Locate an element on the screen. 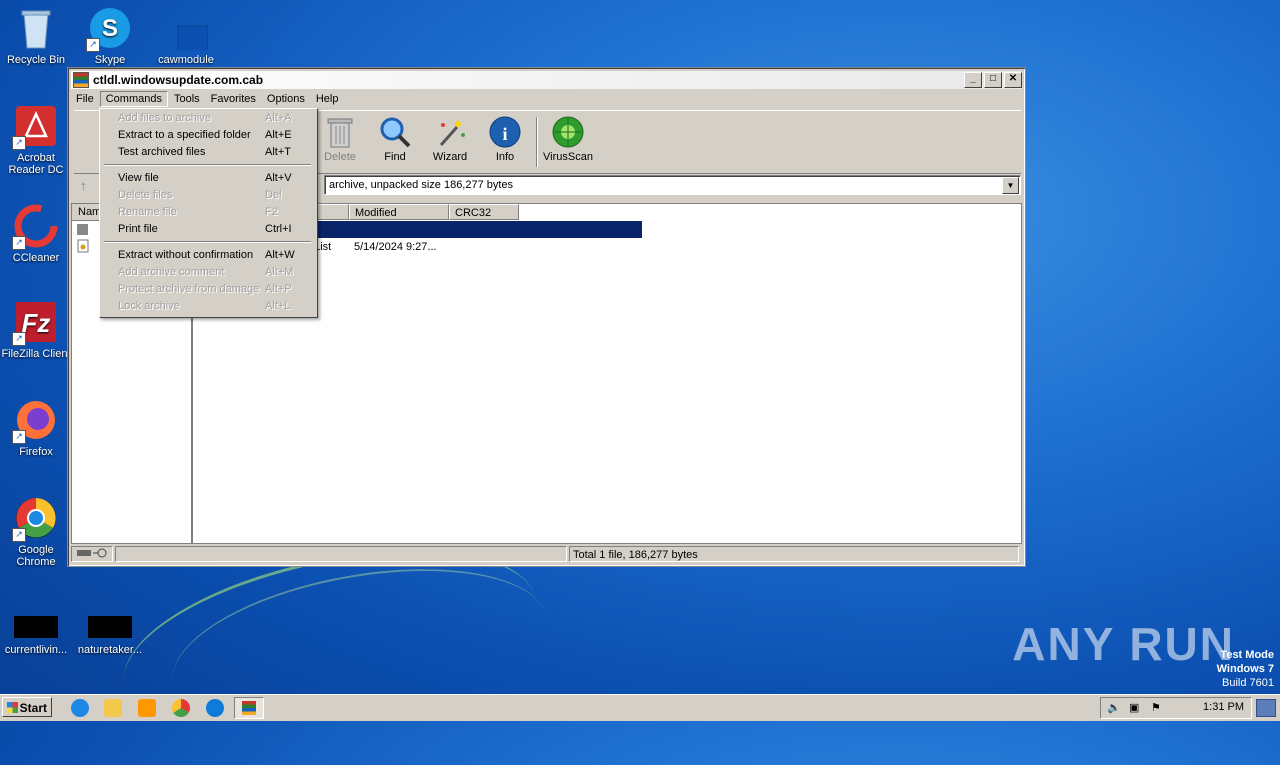  minimize-button: _ is located at coordinates (973, 80).